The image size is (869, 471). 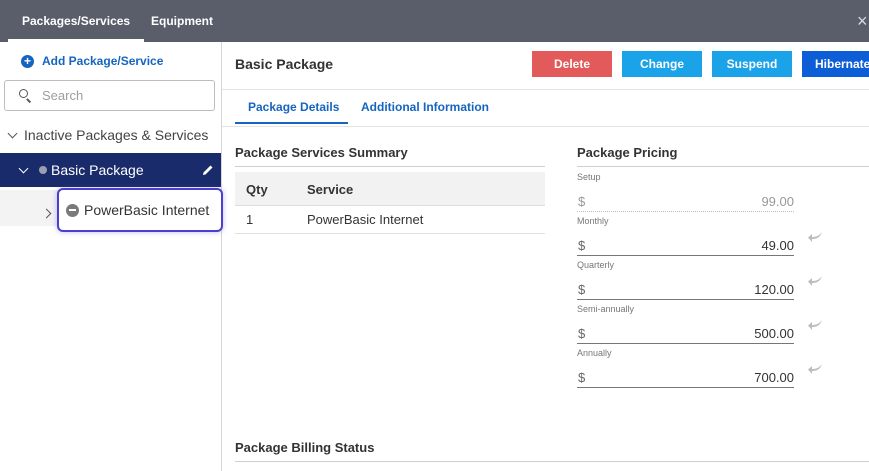 I want to click on active-tab-indicator, so click(x=291, y=123).